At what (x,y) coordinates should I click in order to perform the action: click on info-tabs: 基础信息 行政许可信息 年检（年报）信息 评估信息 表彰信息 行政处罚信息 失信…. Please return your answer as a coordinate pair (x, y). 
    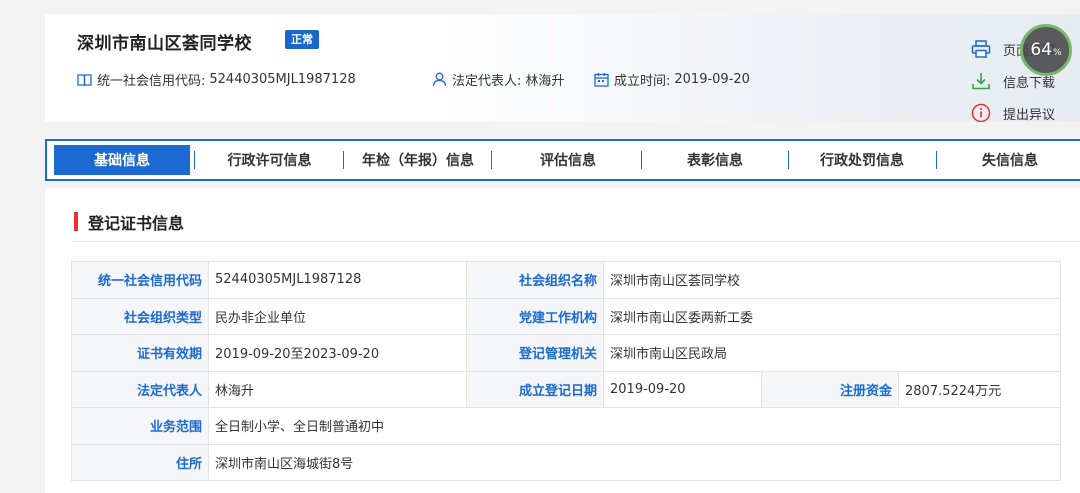
    Looking at the image, I should click on (562, 160).